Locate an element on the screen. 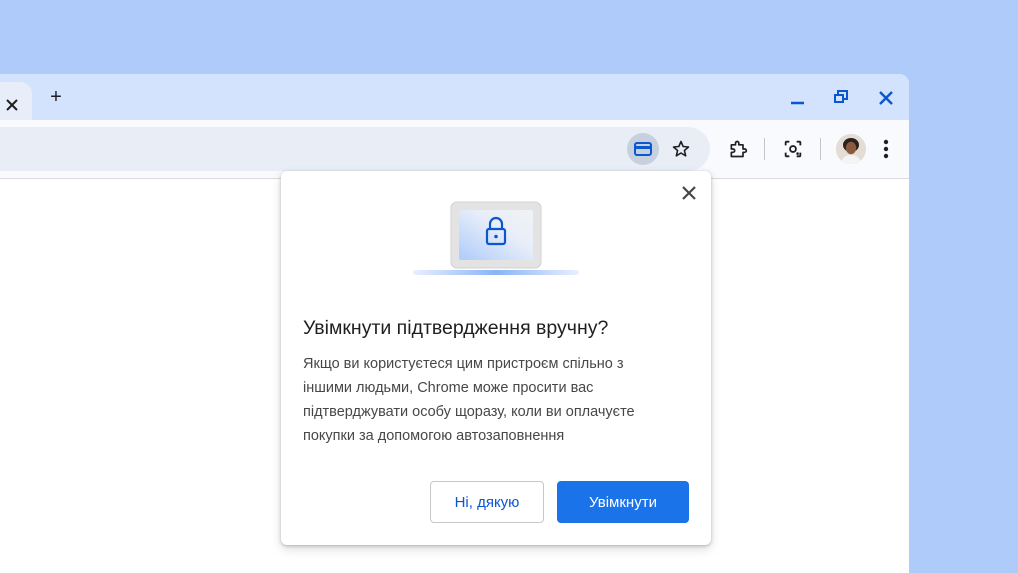 This screenshot has height=573, width=1018. new-tab-button: + is located at coordinates (56, 97).